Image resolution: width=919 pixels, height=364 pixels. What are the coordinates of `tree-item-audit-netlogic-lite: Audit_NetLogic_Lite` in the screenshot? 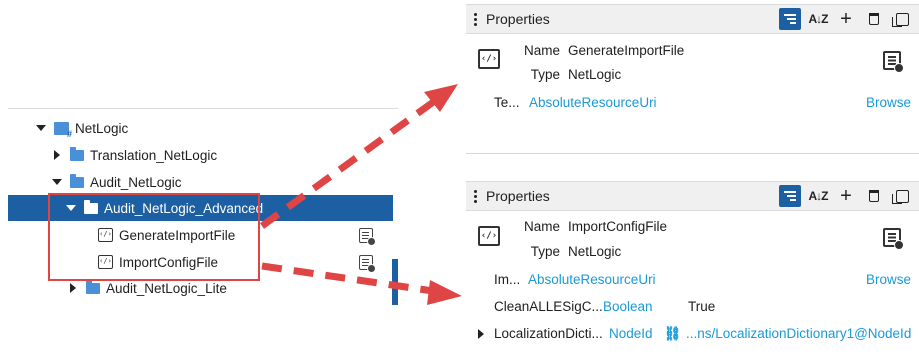 It's located at (200, 288).